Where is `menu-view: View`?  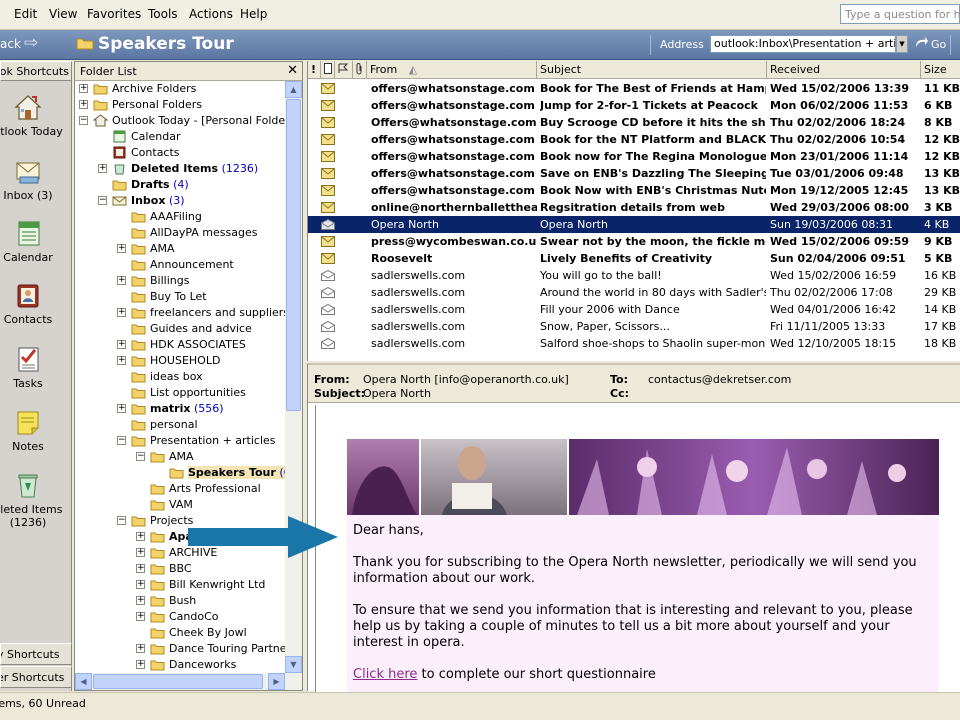
menu-view: View is located at coordinates (63, 14).